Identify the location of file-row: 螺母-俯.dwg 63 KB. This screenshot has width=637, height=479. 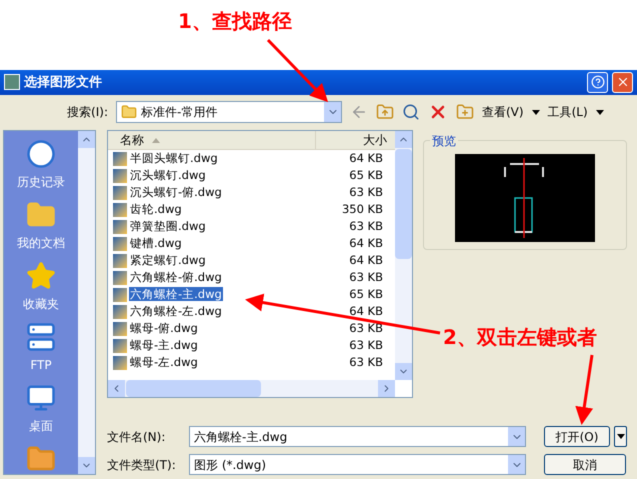
(251, 328).